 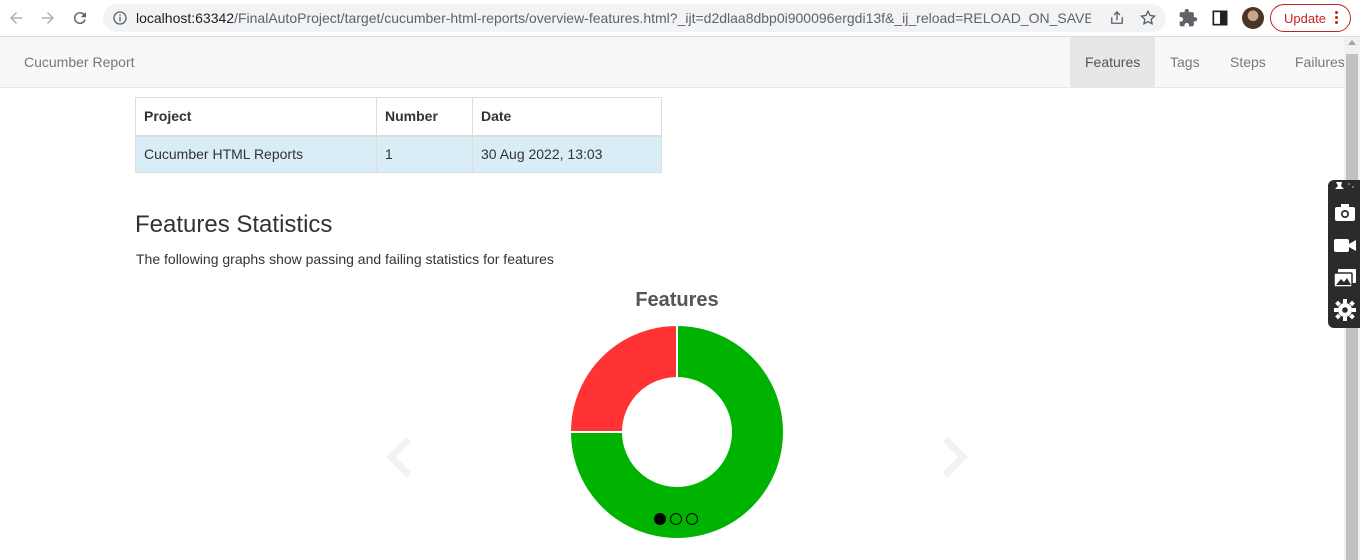 I want to click on nav-features: Features, so click(x=1112, y=62).